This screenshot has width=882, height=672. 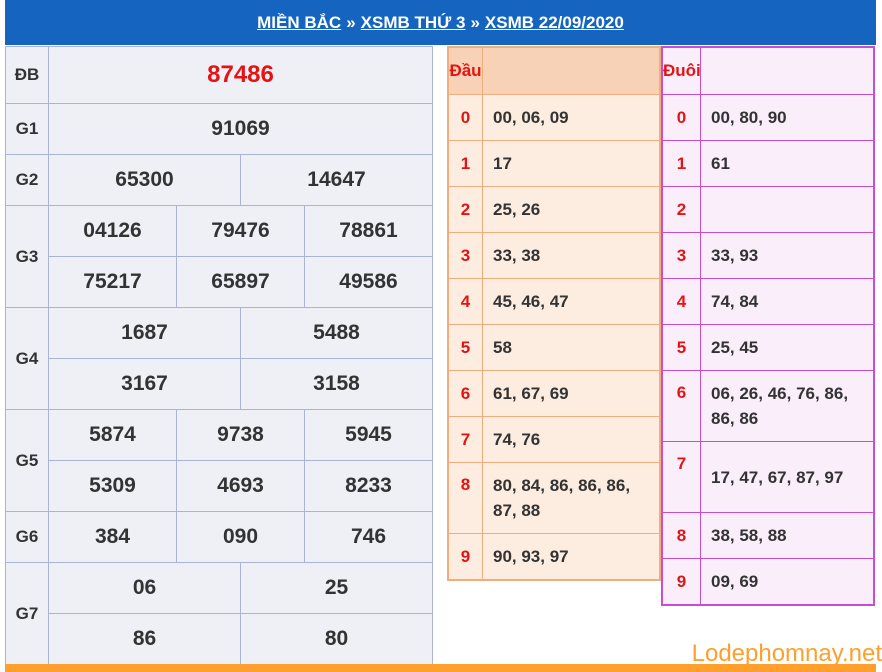 What do you see at coordinates (144, 384) in the screenshot?
I see `prize-number: 3167` at bounding box center [144, 384].